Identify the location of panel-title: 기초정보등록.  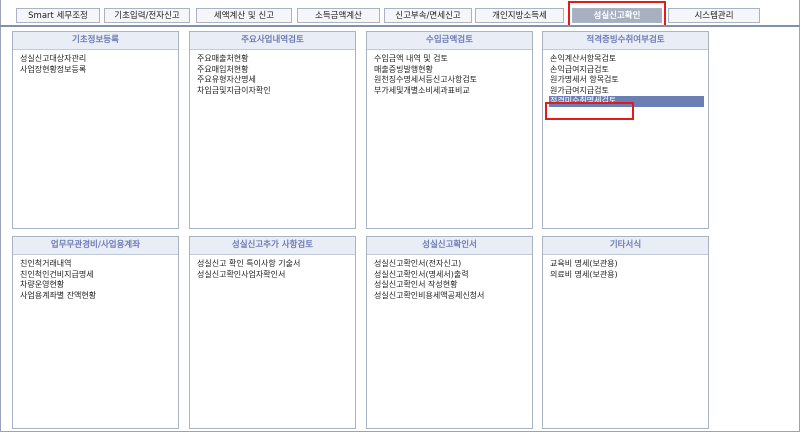
(95, 41).